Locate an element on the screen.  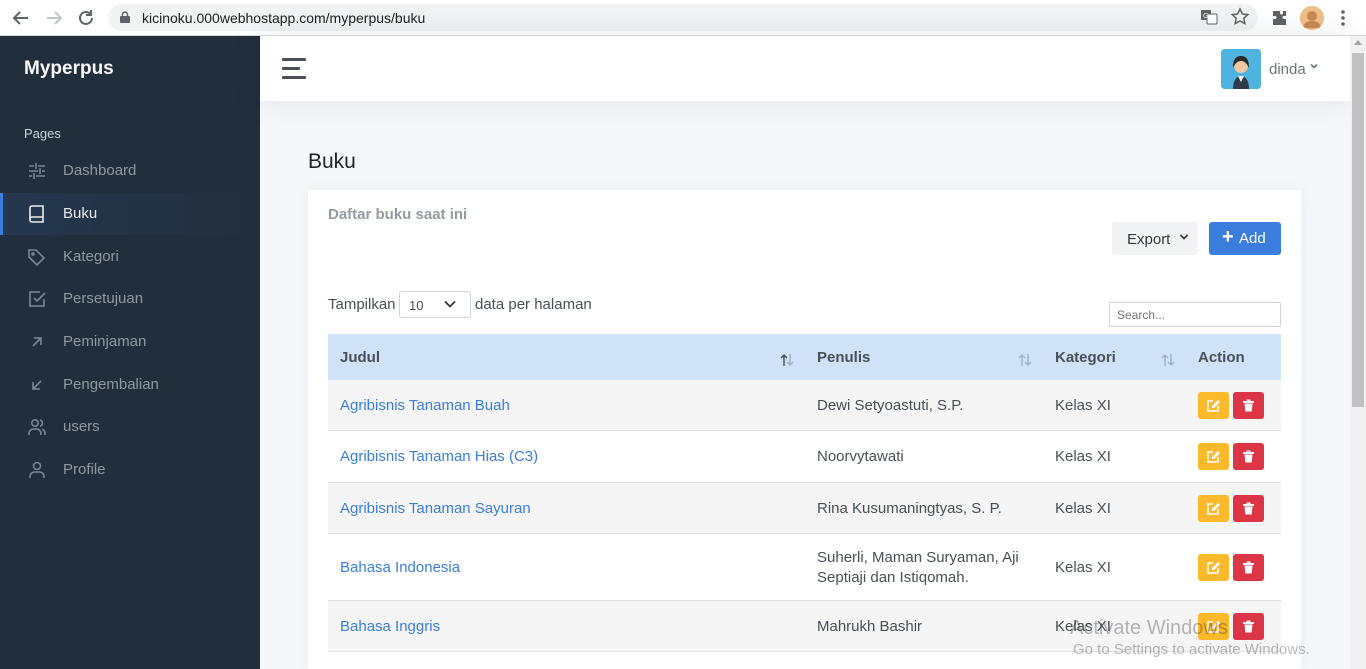
sidebar-item-label: Pengembalian is located at coordinates (111, 384).